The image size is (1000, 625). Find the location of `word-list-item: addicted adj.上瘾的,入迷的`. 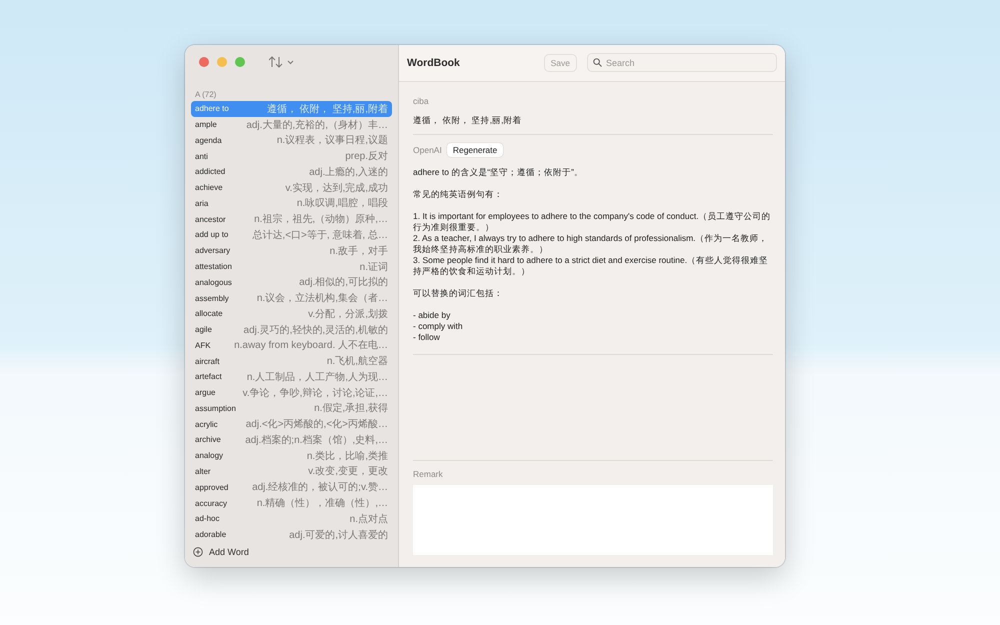

word-list-item: addicted adj.上瘾的,入迷的 is located at coordinates (291, 172).